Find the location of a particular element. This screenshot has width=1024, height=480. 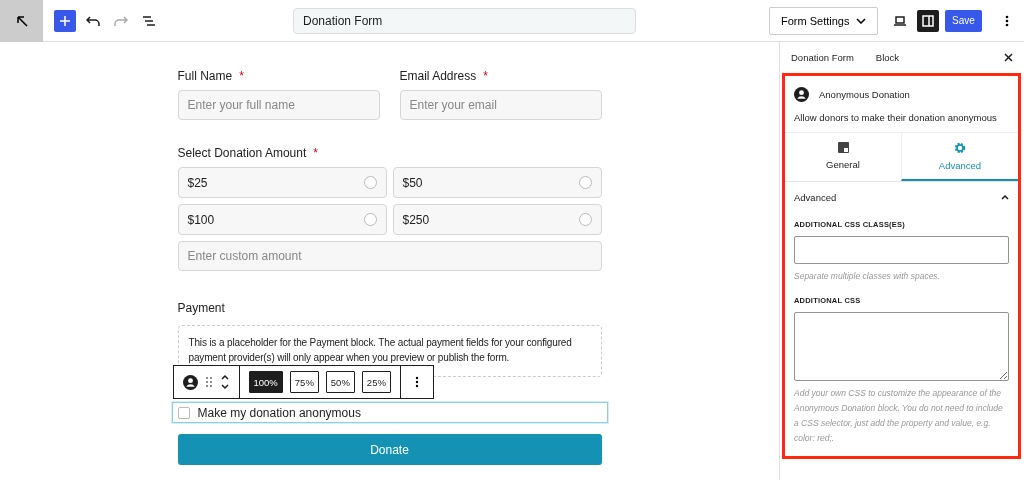

checkbox-label: Make my donation anonymous is located at coordinates (279, 412).